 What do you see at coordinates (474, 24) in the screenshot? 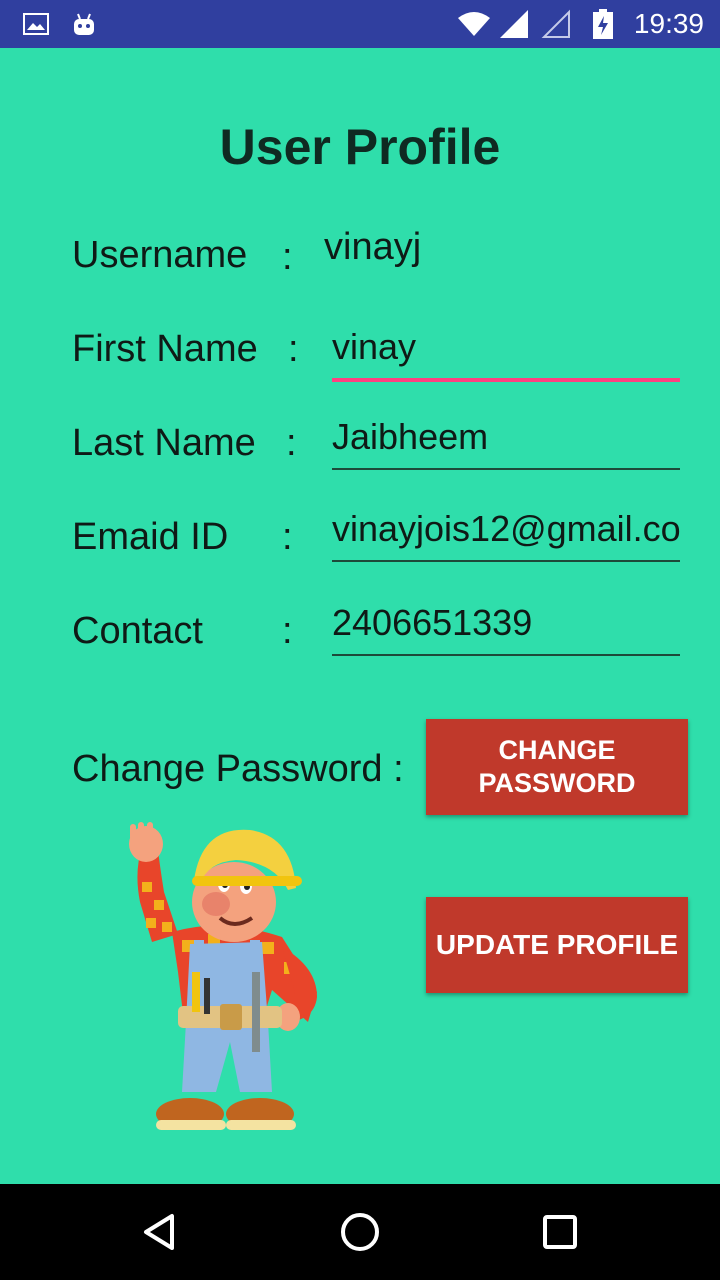
I see `wifi-icon` at bounding box center [474, 24].